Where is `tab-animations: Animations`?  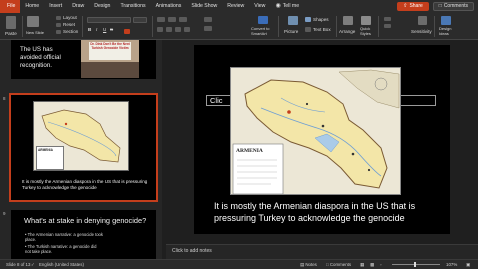 tab-animations: Animations is located at coordinates (169, 6).